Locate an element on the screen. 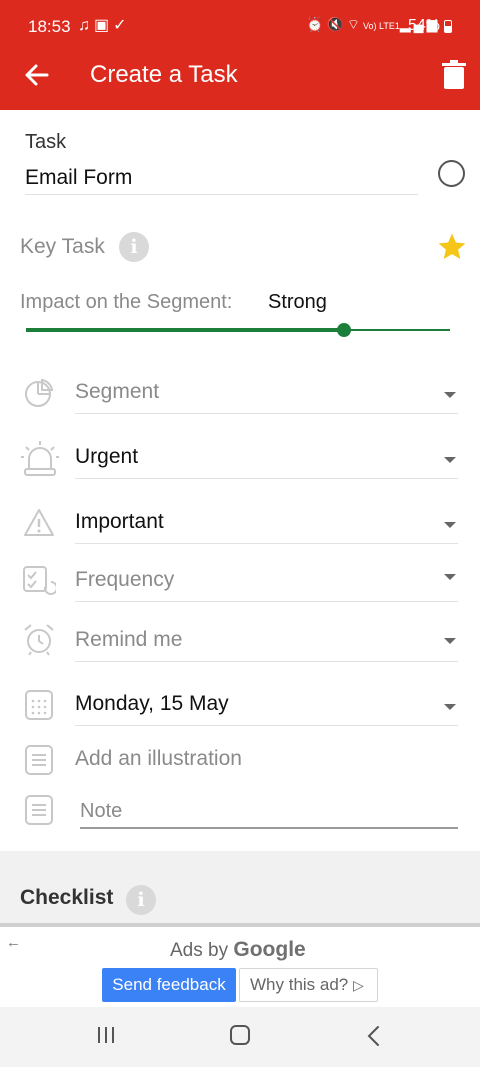 The height and width of the screenshot is (1067, 480). impact-value: Strong is located at coordinates (297, 302).